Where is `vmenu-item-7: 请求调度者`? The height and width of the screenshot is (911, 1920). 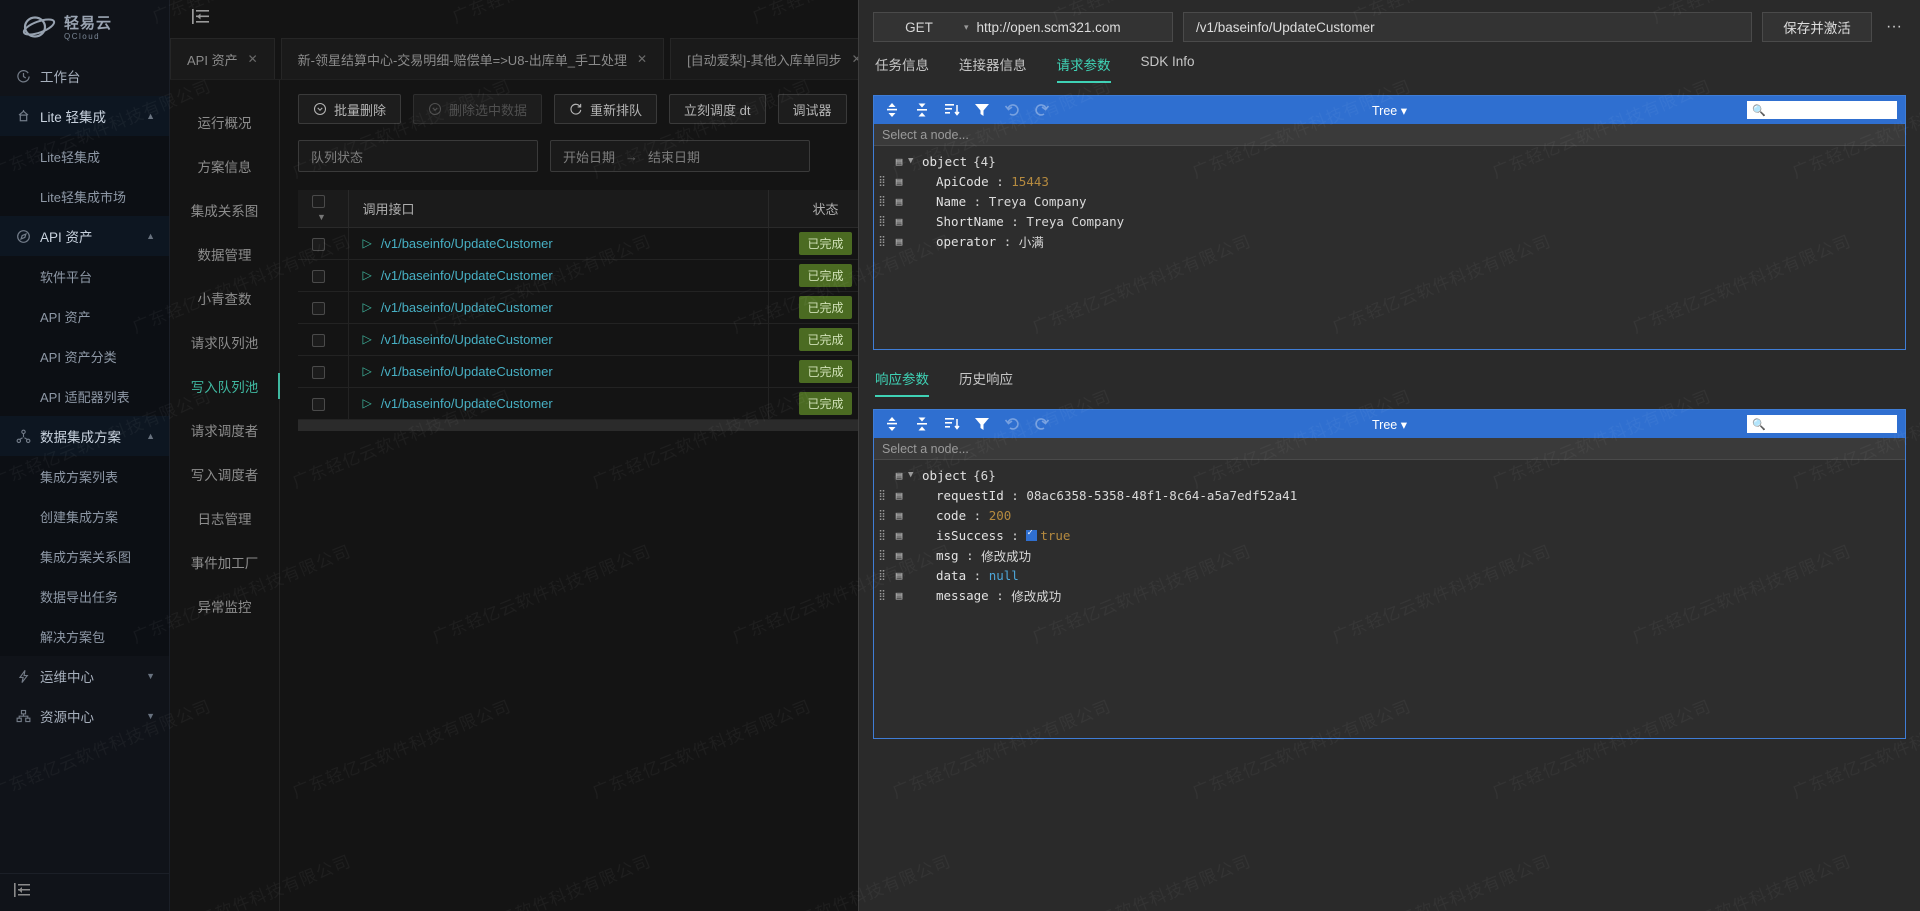
vmenu-item-7: 请求调度者 is located at coordinates (224, 430).